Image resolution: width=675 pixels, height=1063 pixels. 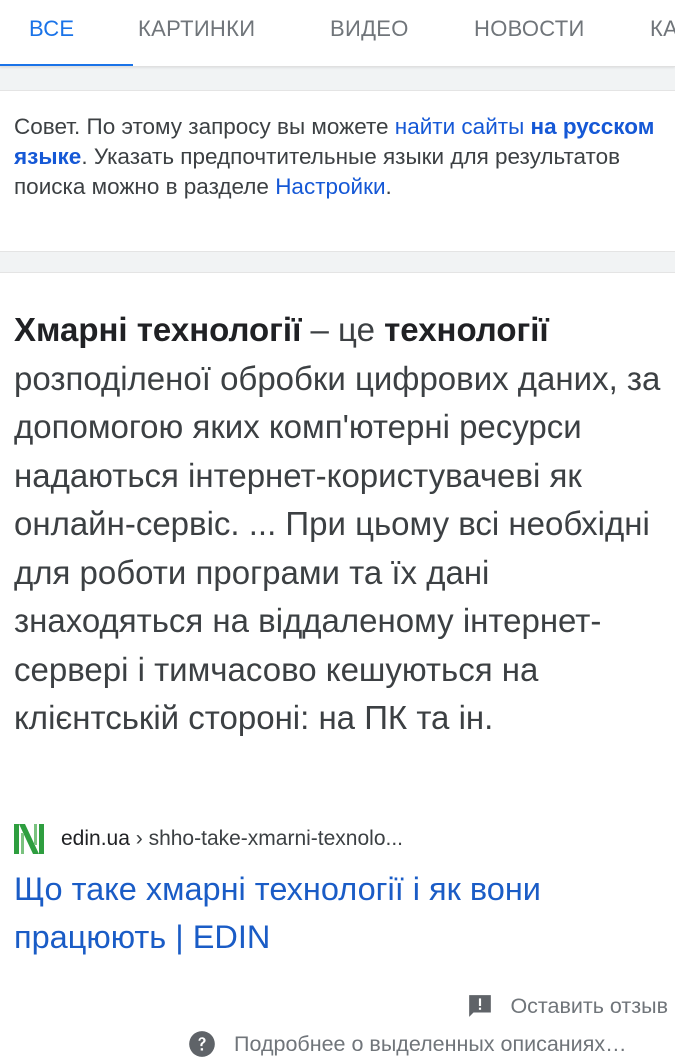 What do you see at coordinates (204, 126) in the screenshot?
I see `tip-prefix: Совет. По этому запросу вы можете` at bounding box center [204, 126].